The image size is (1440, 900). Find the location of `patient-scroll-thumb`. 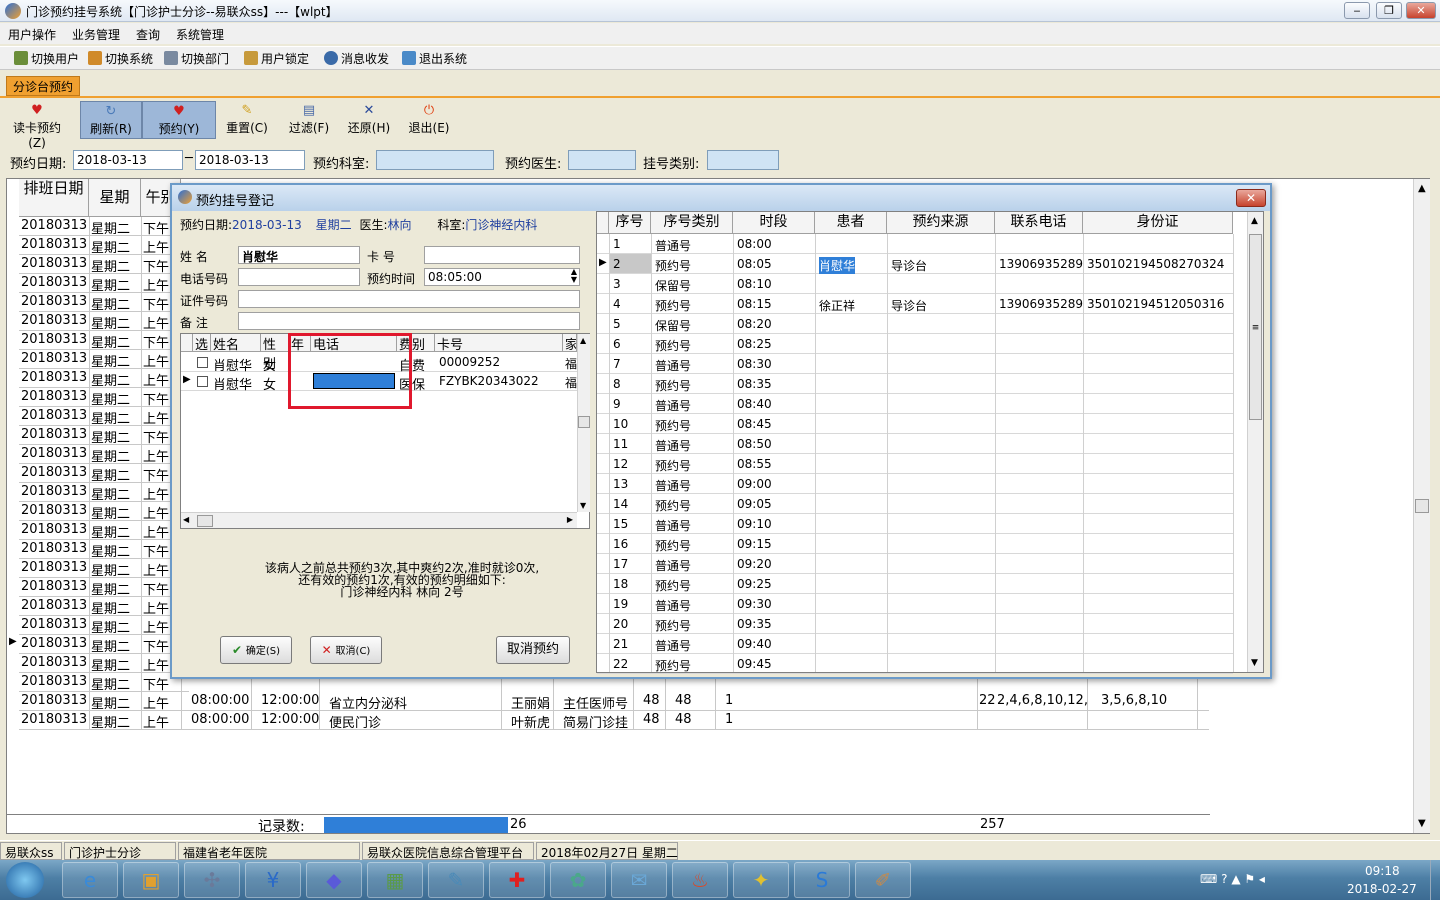

patient-scroll-thumb is located at coordinates (584, 422).